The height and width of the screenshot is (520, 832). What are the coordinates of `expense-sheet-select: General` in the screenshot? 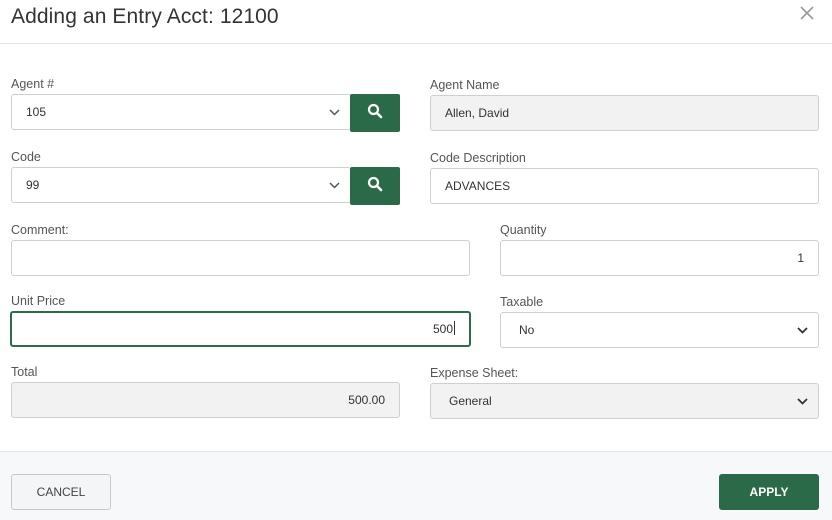 It's located at (624, 401).